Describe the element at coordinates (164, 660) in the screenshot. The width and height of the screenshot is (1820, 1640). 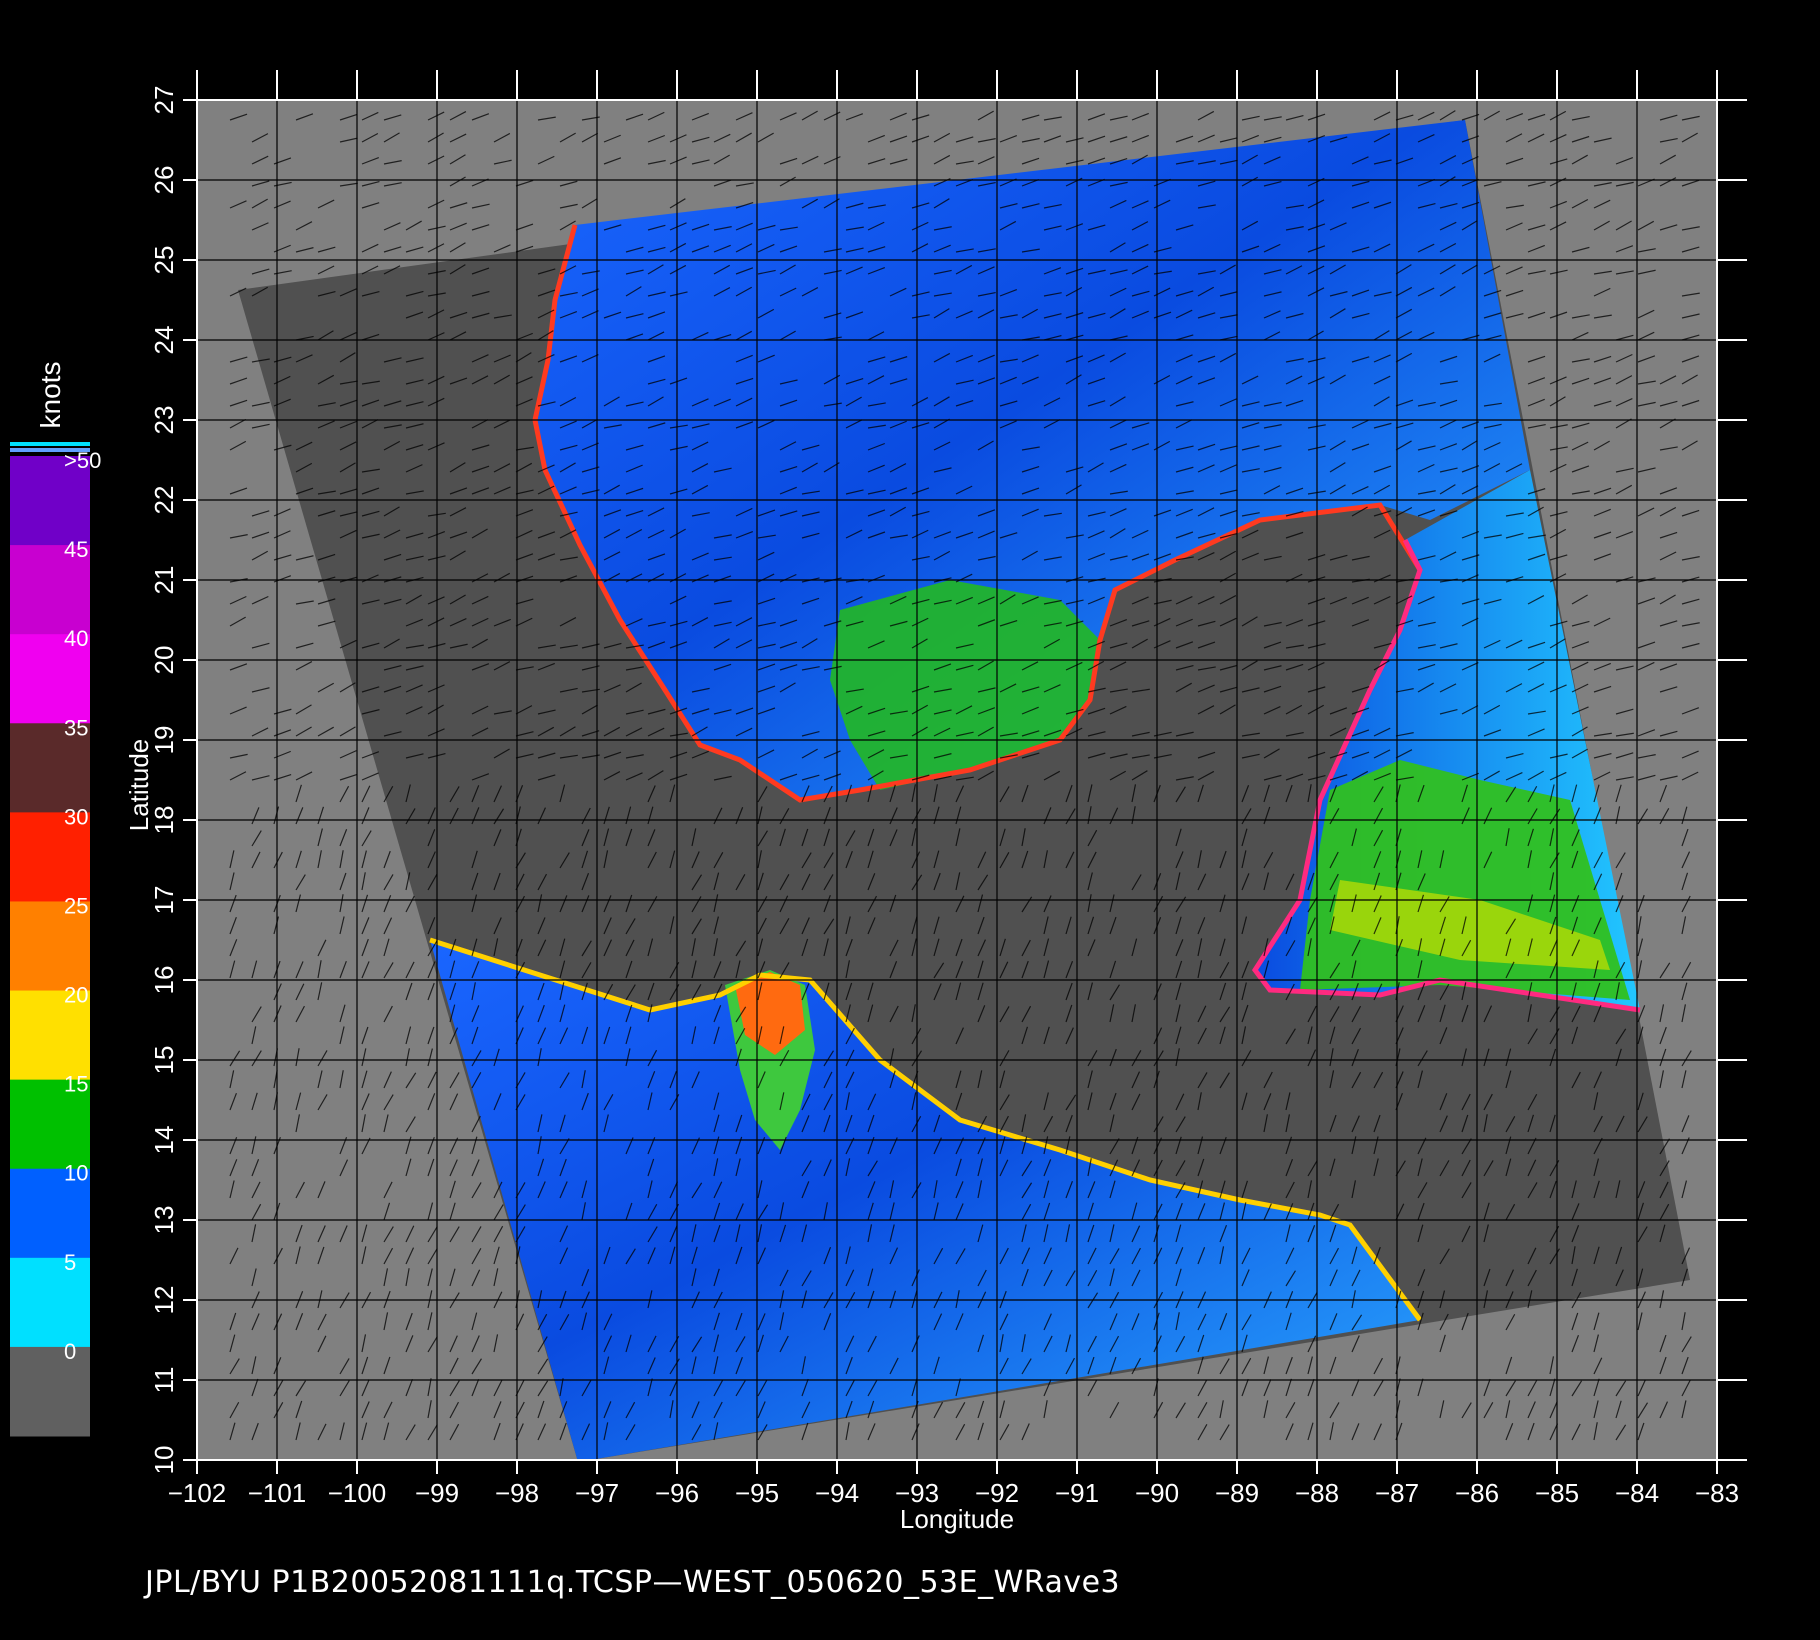
I see `lat-tick-label: 20` at that location.